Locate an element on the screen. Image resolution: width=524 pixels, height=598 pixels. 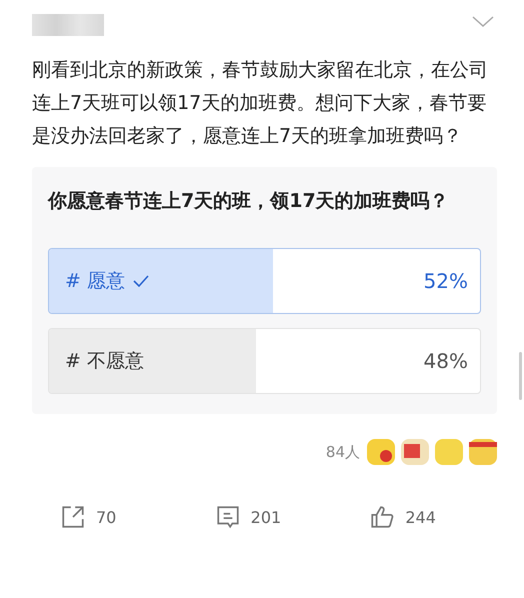
poll-option: # 不愿意 48% is located at coordinates (264, 361).